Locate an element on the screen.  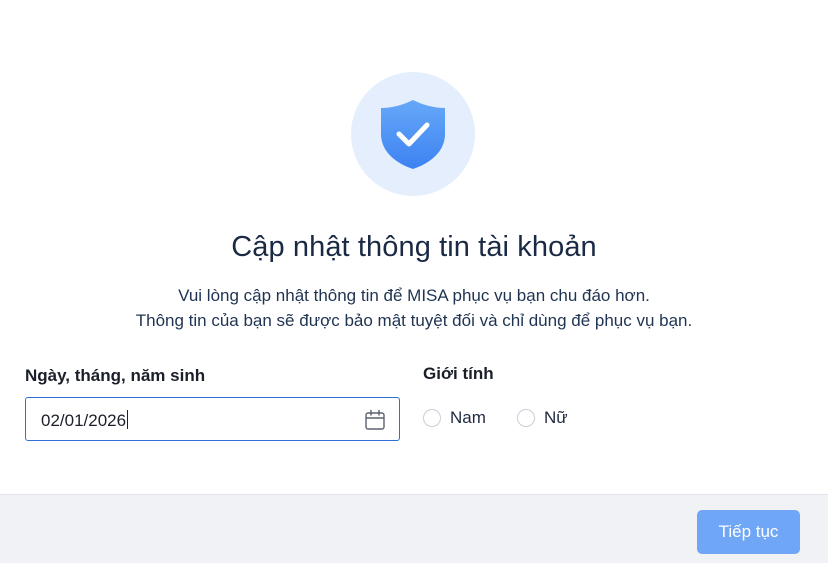
continue-button: Tiếp tục is located at coordinates (748, 532).